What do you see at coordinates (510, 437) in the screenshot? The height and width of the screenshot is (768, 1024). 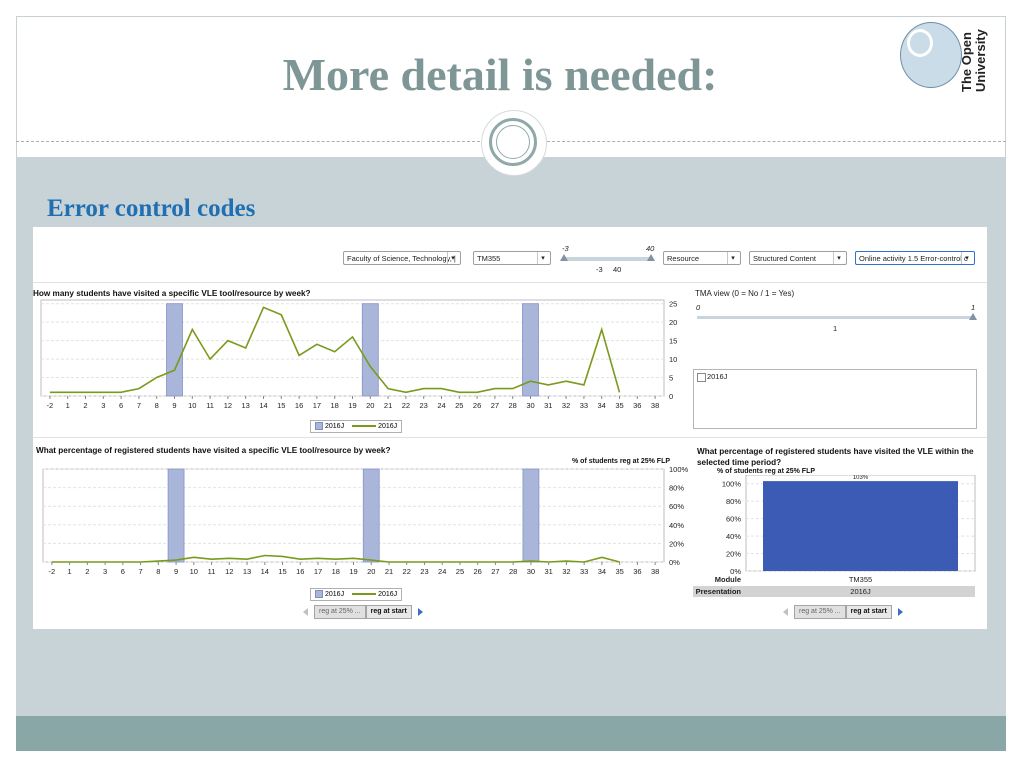 I see `section-divider` at bounding box center [510, 437].